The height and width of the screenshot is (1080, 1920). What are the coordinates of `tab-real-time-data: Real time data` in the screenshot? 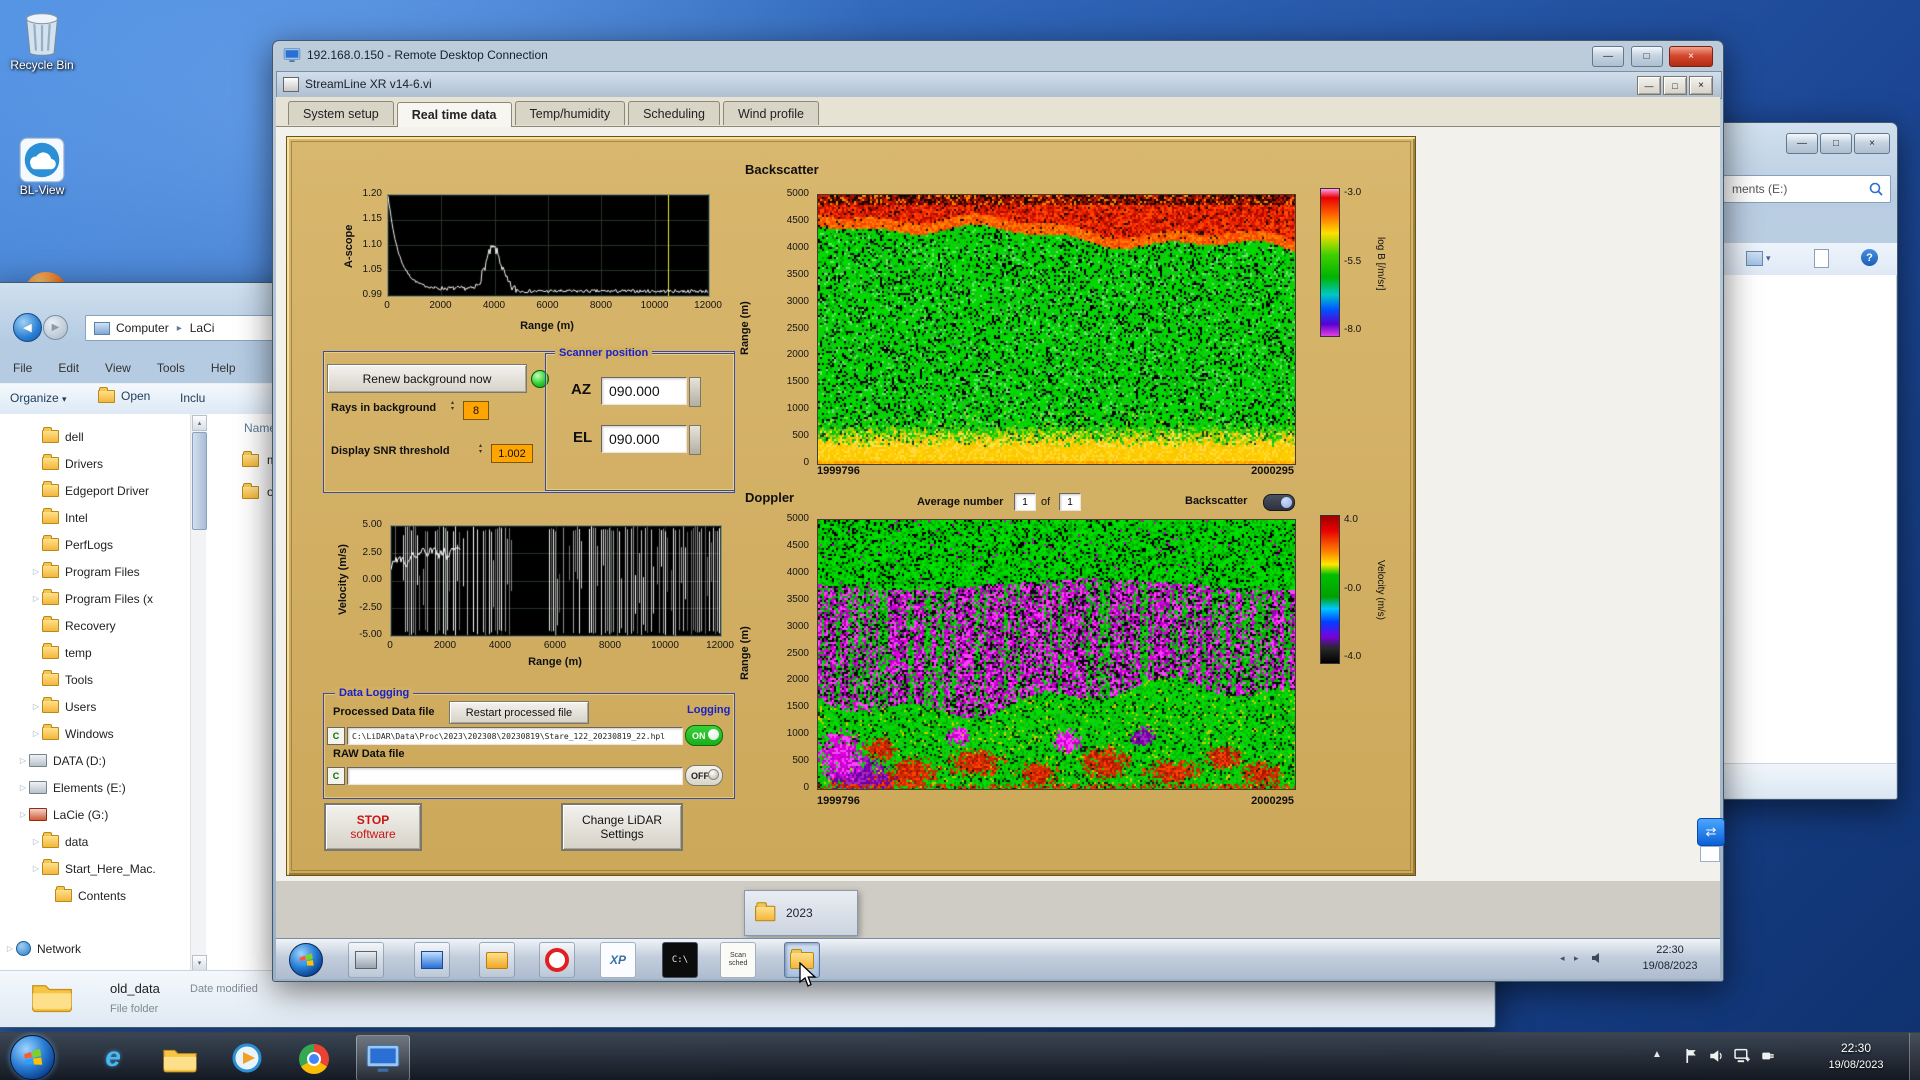 It's located at (454, 114).